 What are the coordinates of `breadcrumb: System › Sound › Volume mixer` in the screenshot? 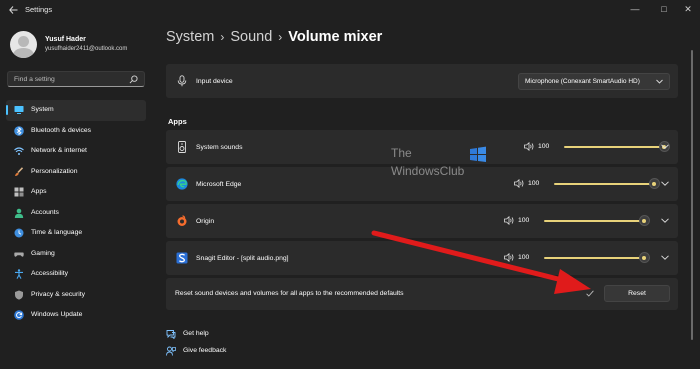 It's located at (274, 37).